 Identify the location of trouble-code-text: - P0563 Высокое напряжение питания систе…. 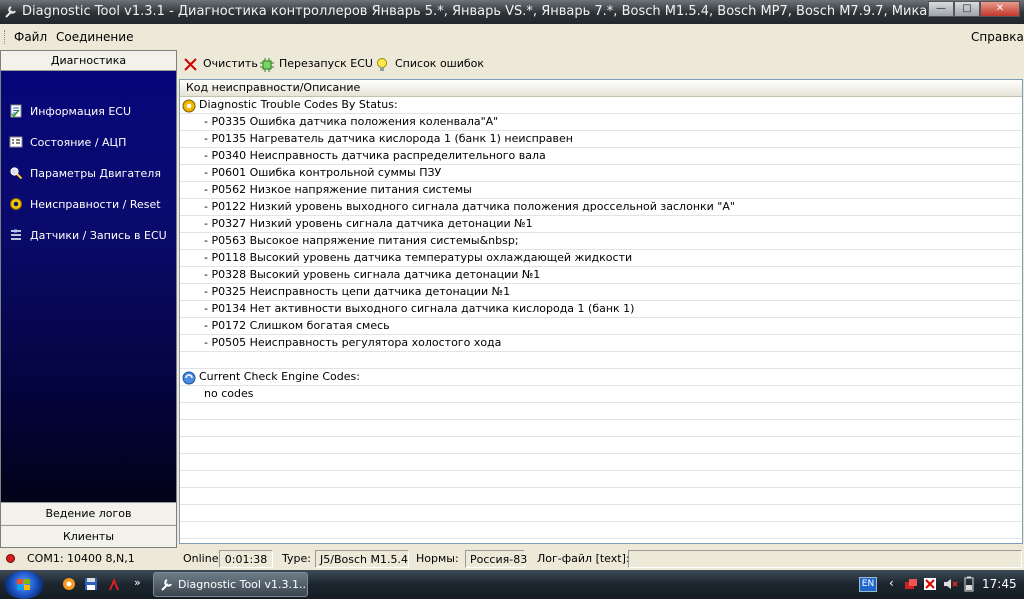
(361, 240).